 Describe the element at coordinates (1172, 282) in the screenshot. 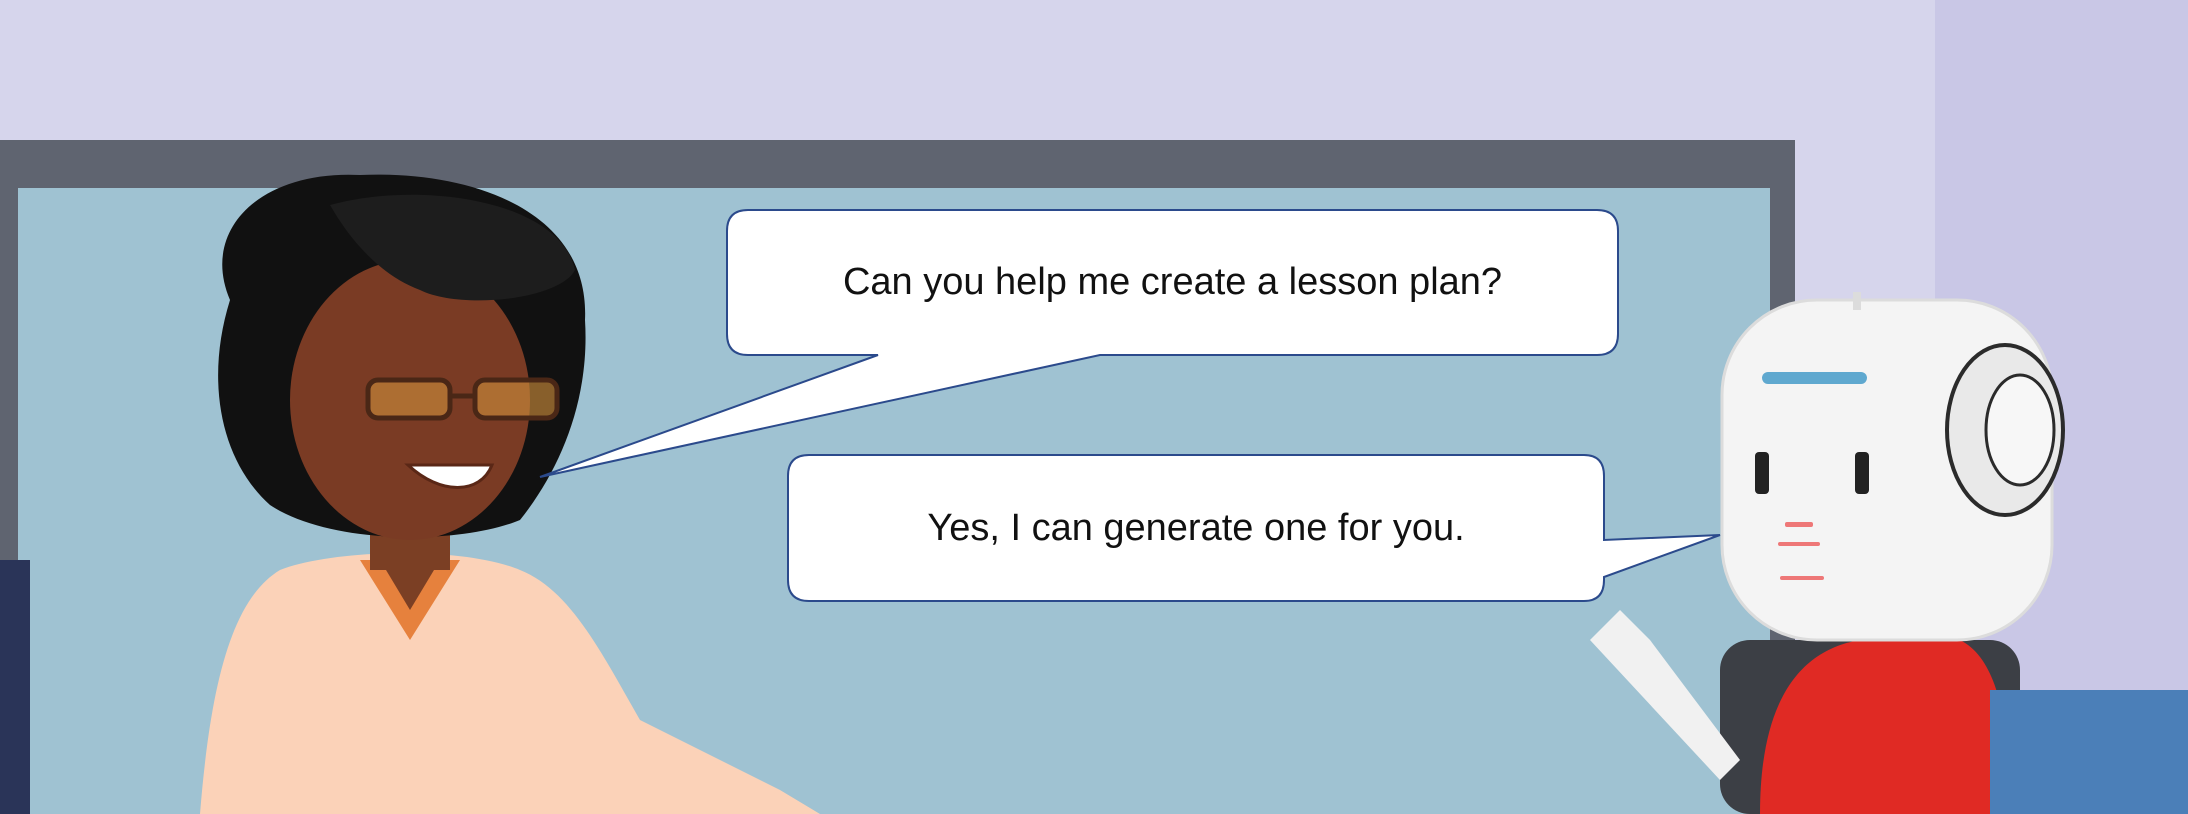

I see `human-line: Can you help me create a lesson plan?` at that location.